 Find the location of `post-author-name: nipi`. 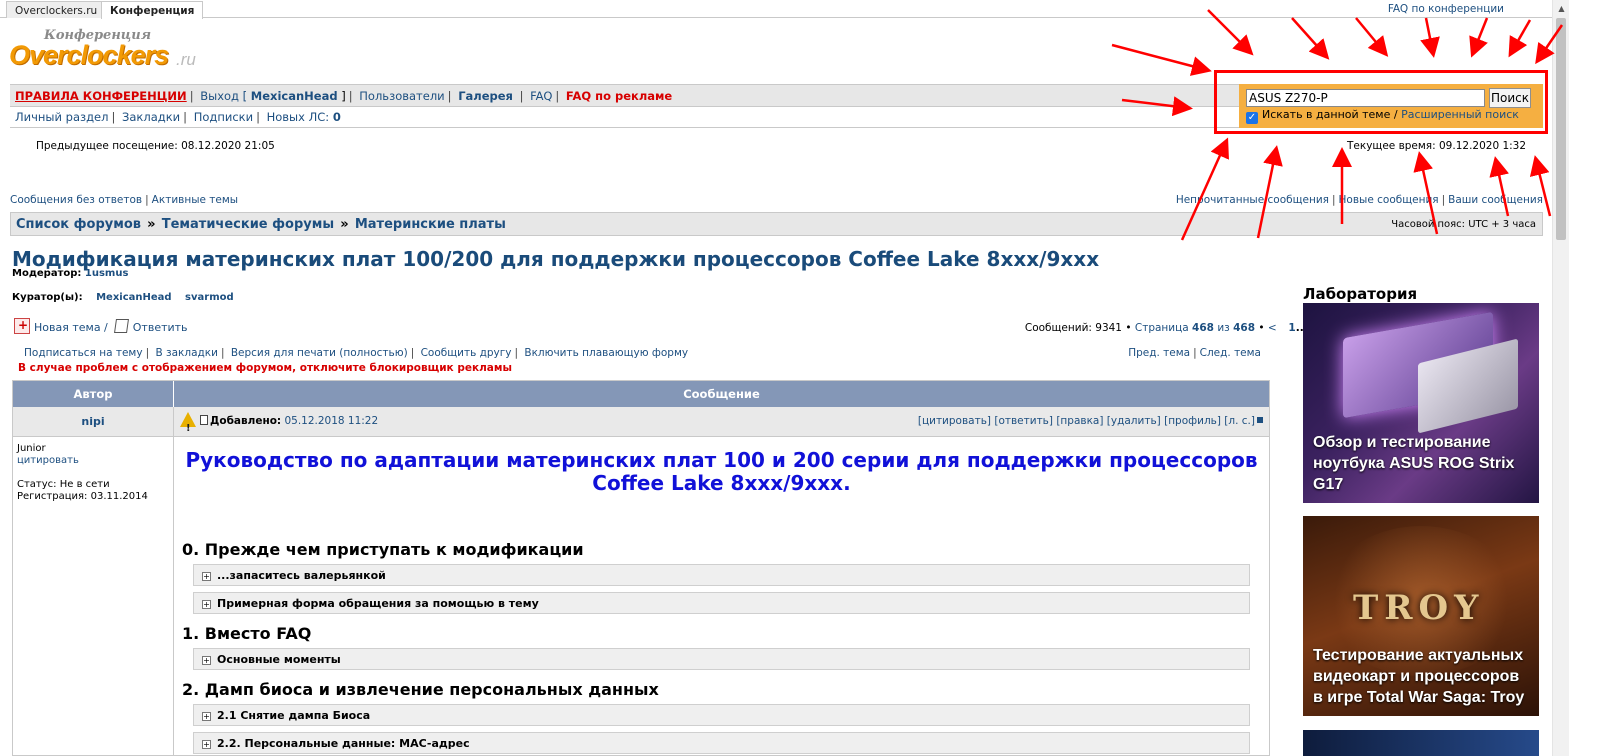

post-author-name: nipi is located at coordinates (93, 421).